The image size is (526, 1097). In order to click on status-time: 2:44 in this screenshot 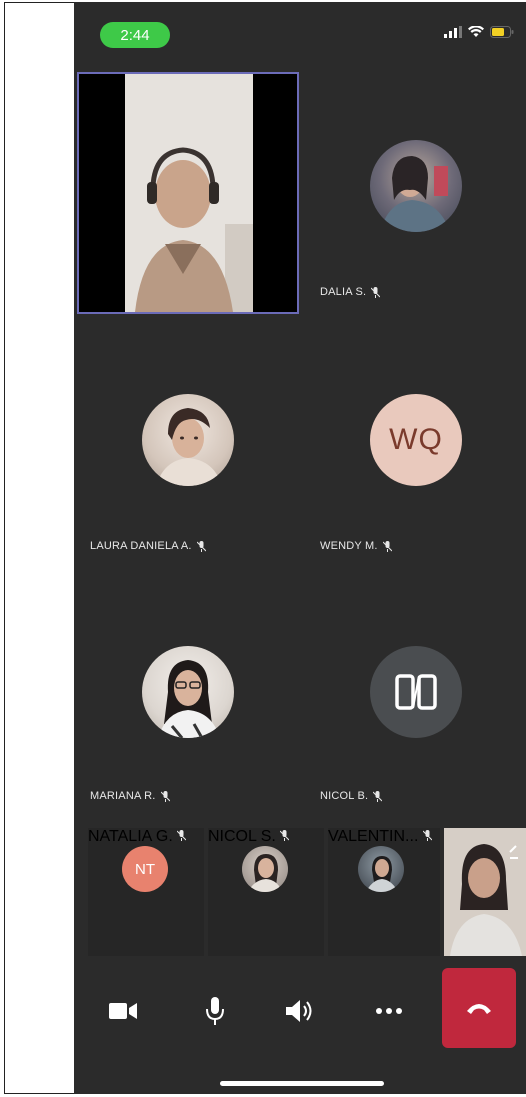, I will do `click(135, 35)`.